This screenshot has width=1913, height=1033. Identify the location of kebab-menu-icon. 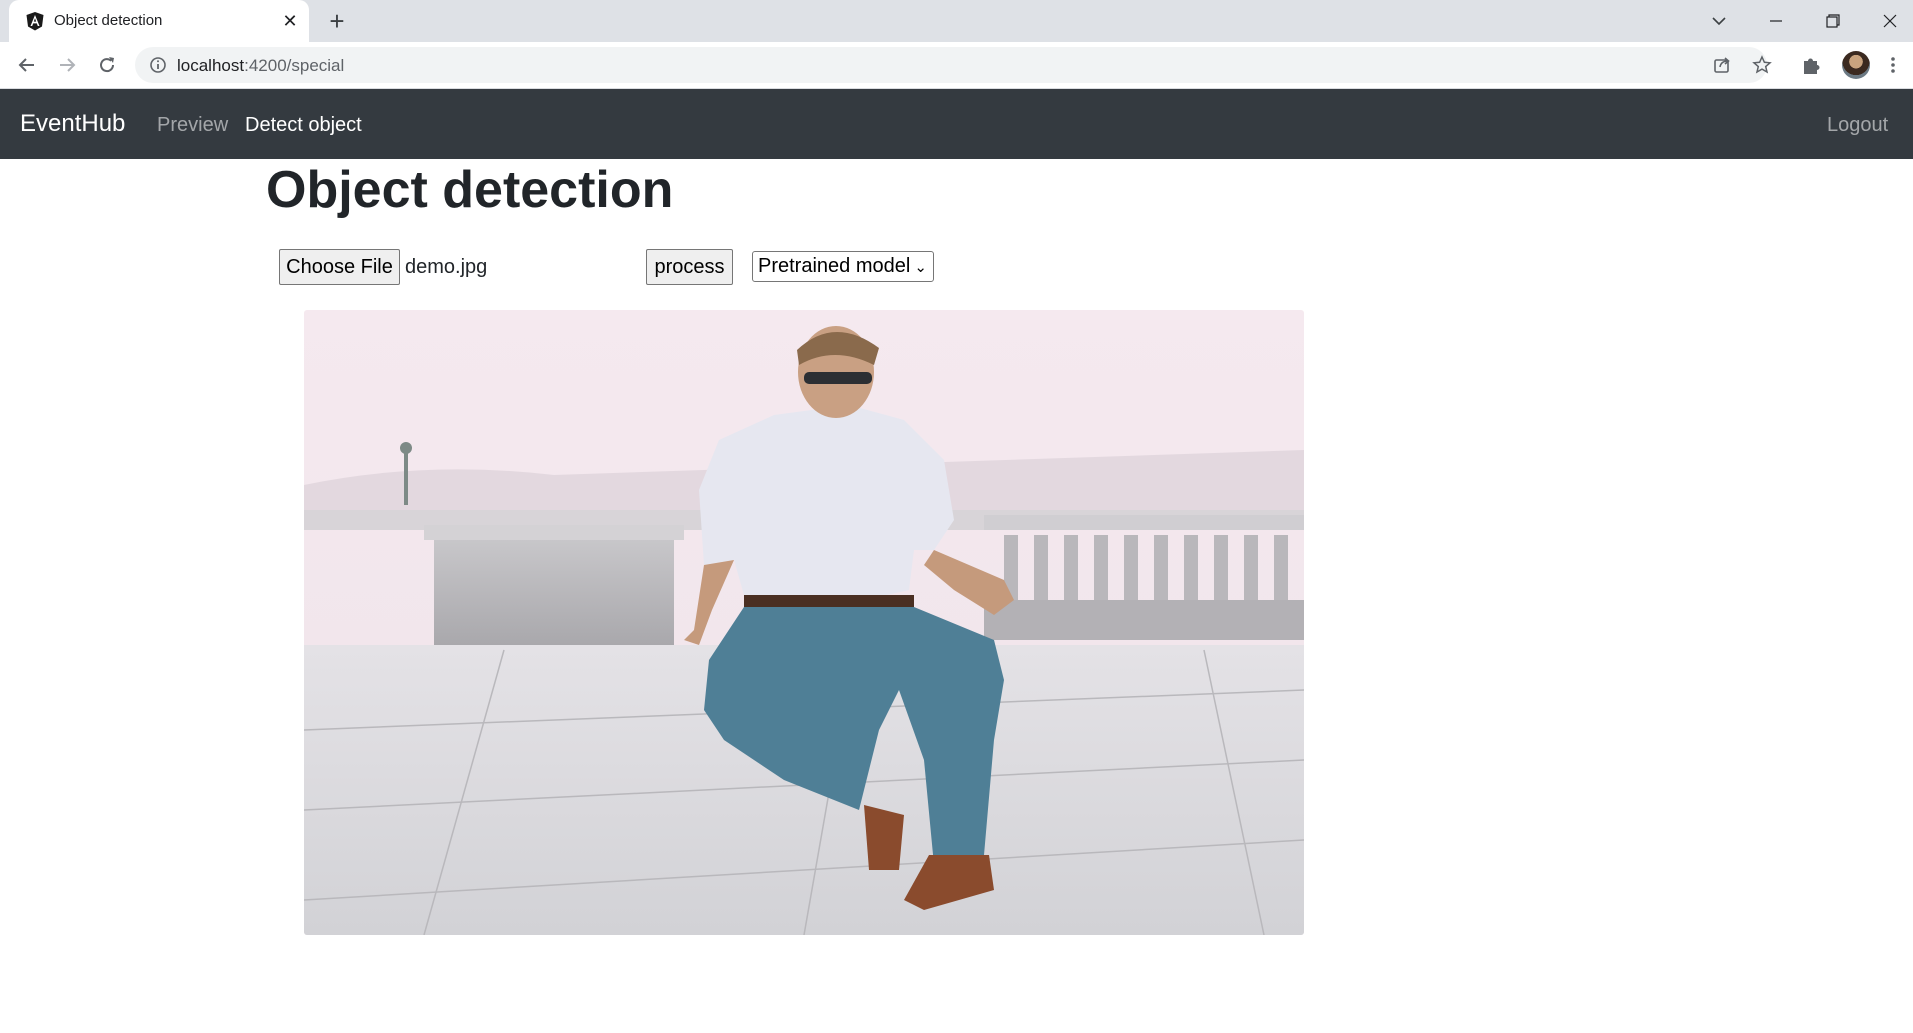
(1893, 65).